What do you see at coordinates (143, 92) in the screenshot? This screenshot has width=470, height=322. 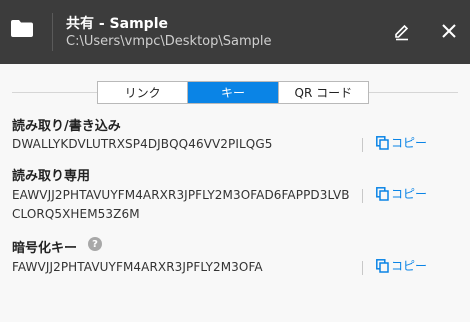 I see `tab-link: リンク` at bounding box center [143, 92].